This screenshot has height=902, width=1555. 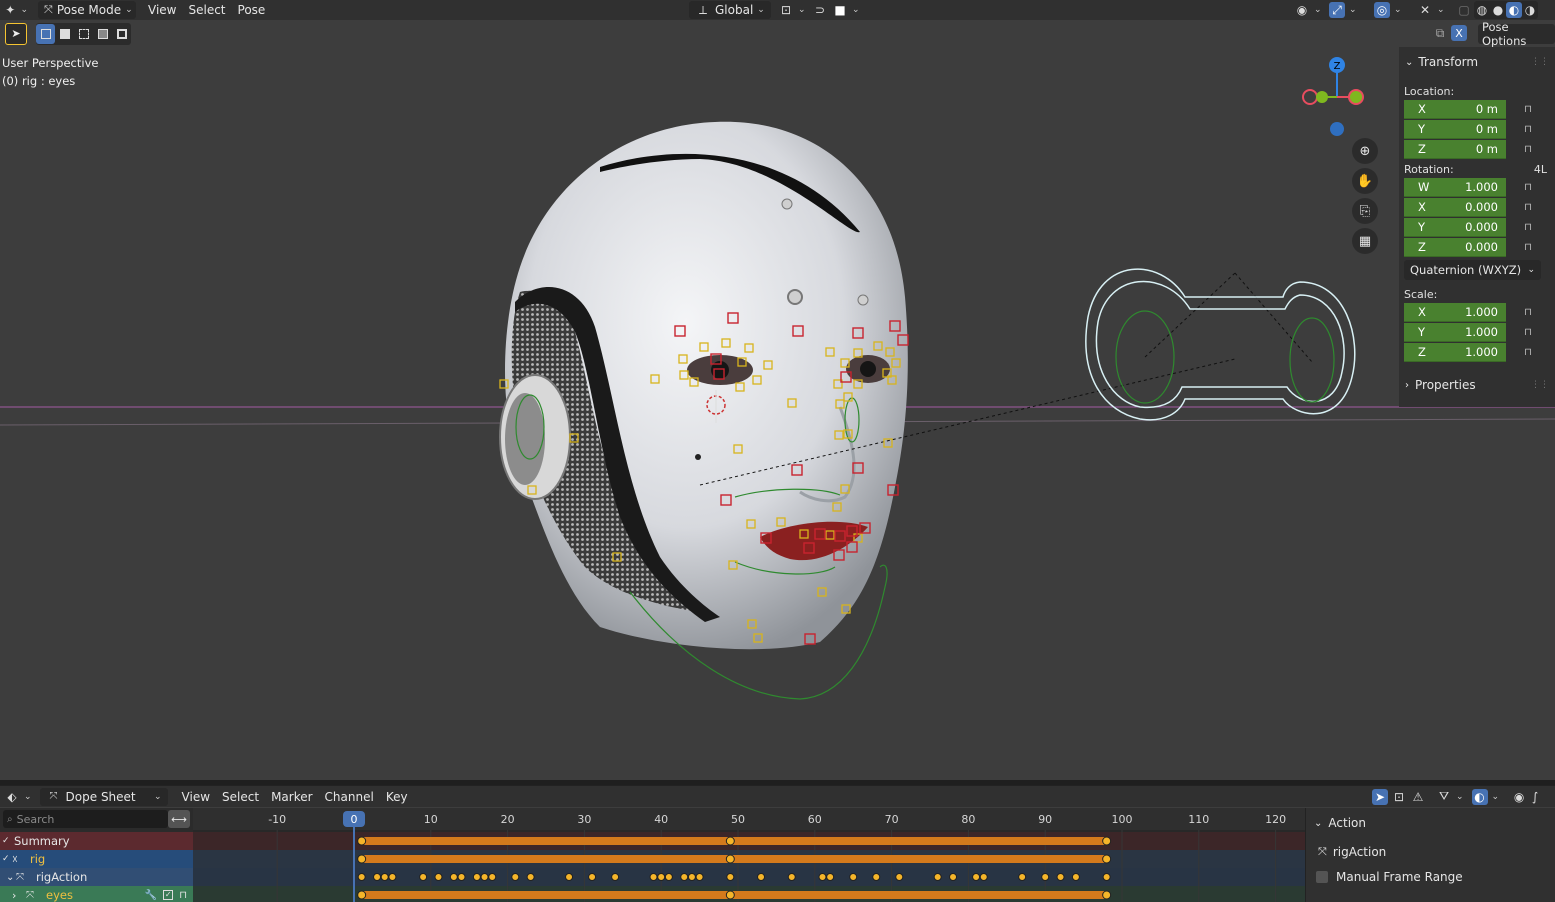 What do you see at coordinates (1431, 10) in the screenshot?
I see `bone-overlay-dropdown: ✕ ⌄` at bounding box center [1431, 10].